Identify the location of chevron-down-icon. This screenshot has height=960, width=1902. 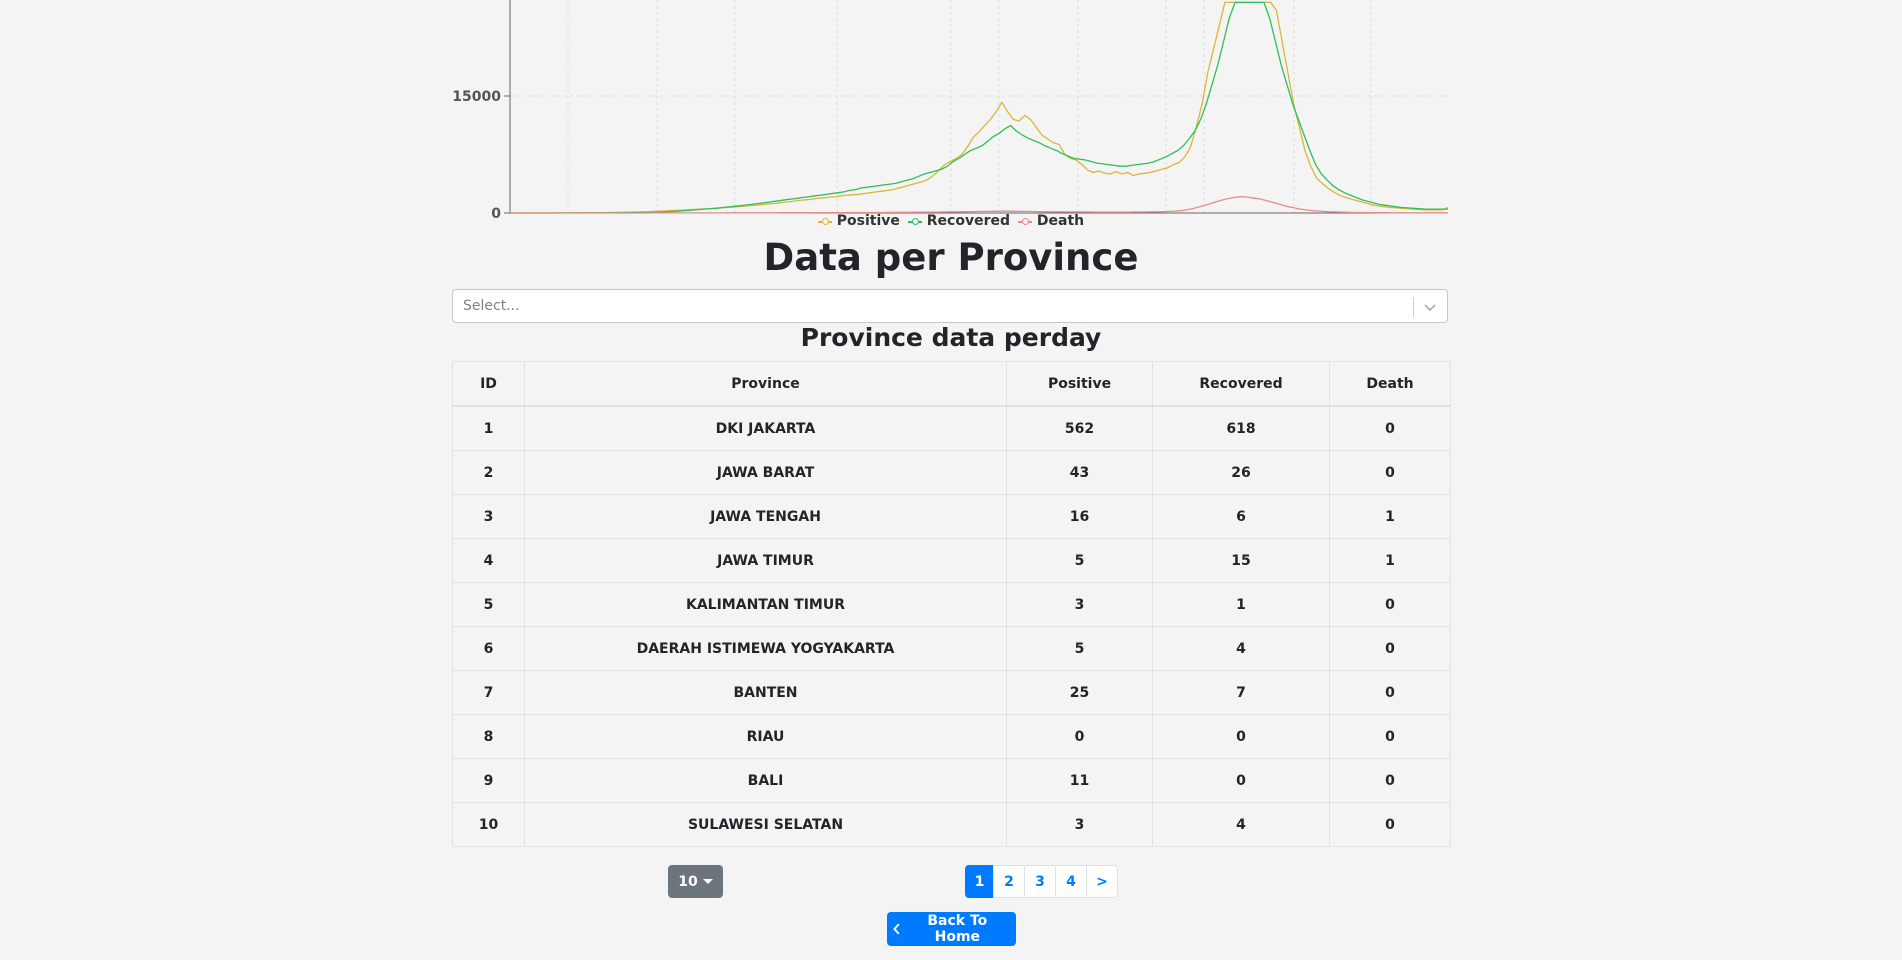
(1430, 307).